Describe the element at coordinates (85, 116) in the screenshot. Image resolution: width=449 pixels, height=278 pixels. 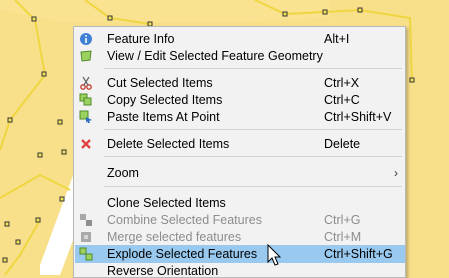
I see `paste-icon` at that location.